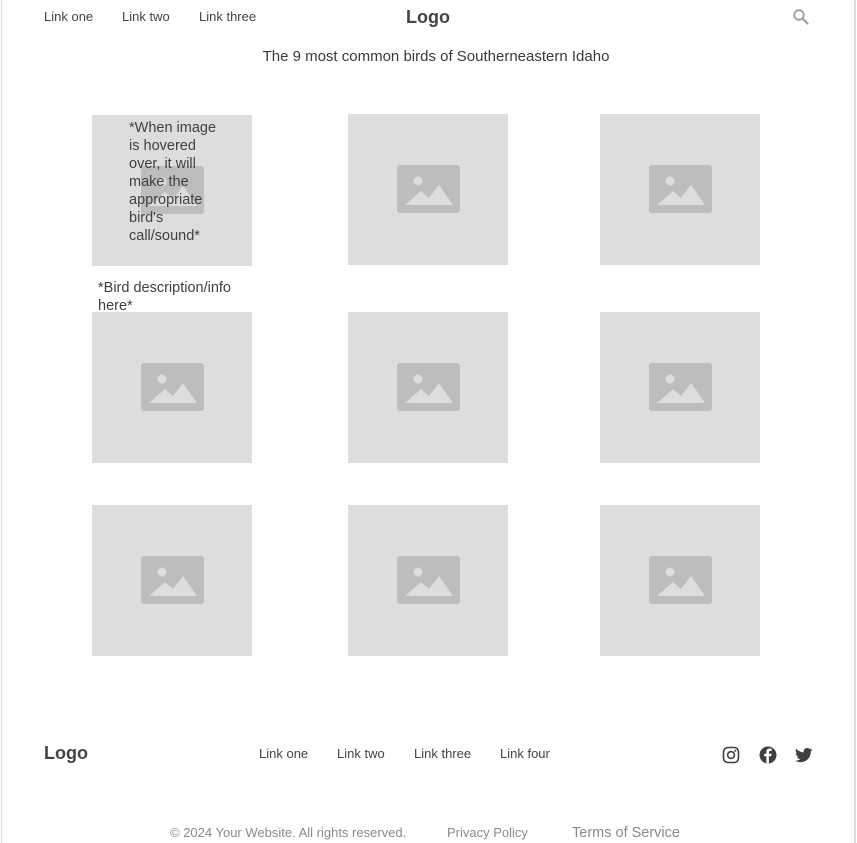  I want to click on footer-logo: Logo, so click(66, 753).